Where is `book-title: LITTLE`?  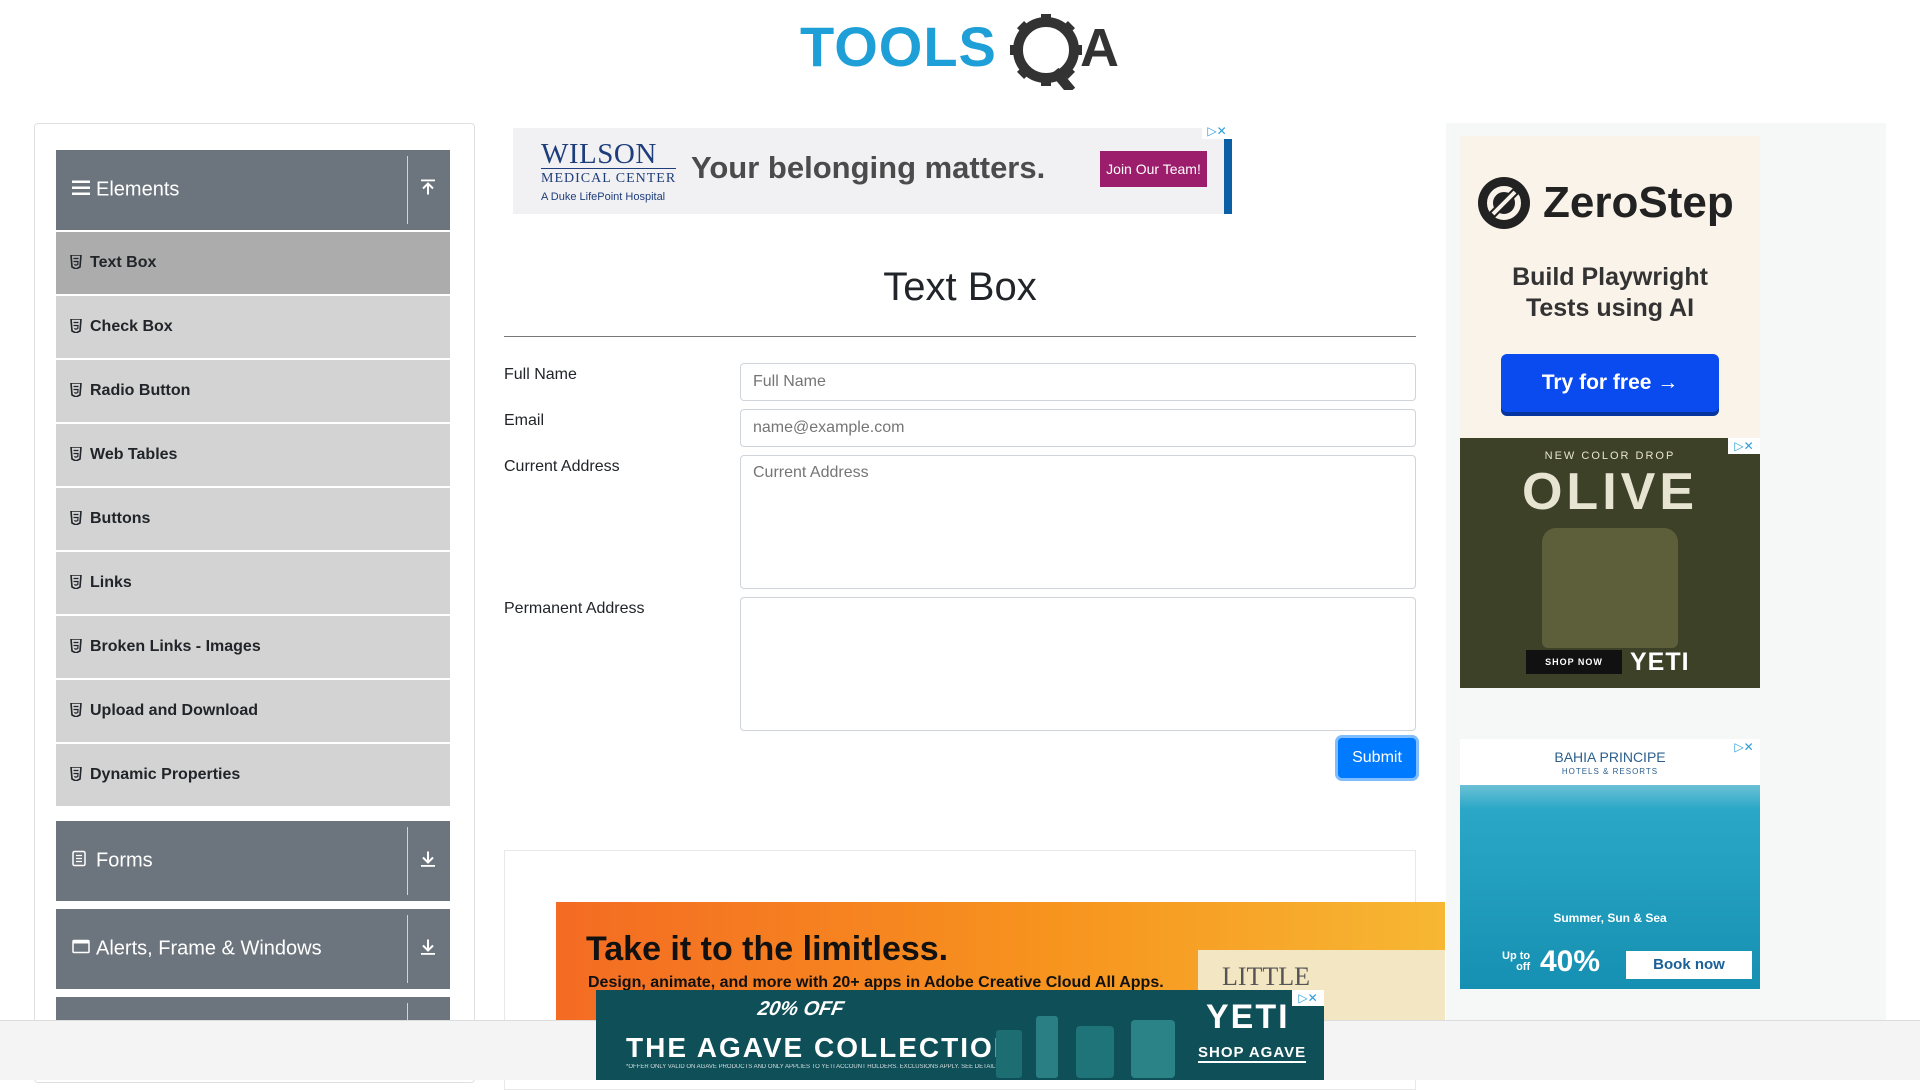 book-title: LITTLE is located at coordinates (1266, 976).